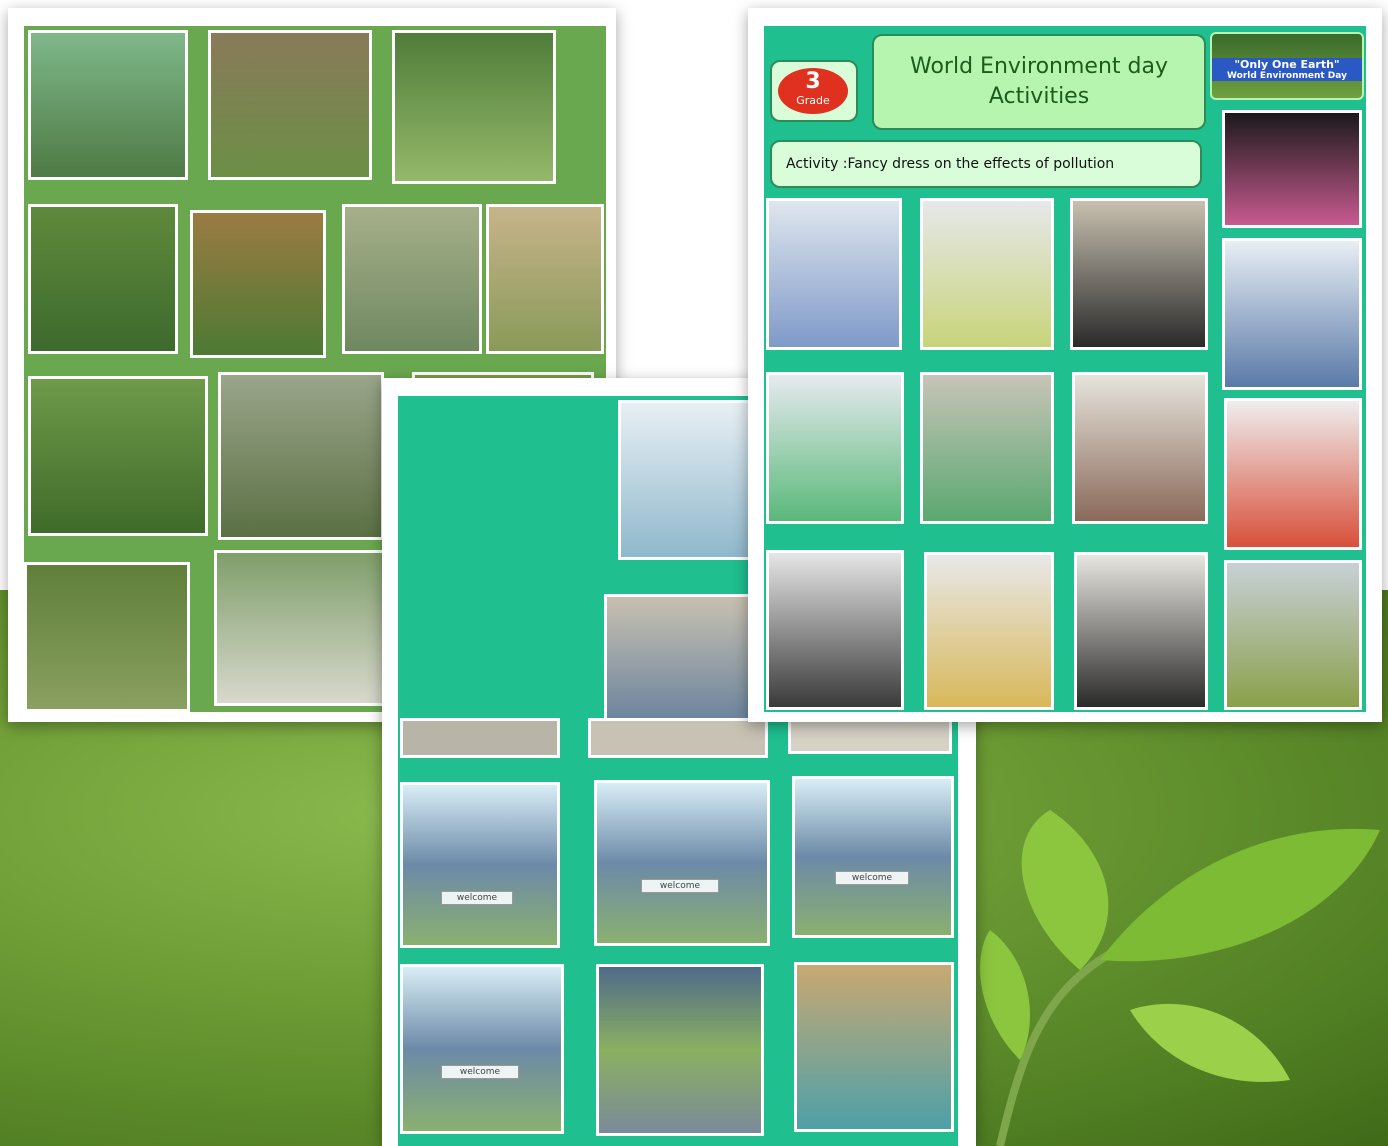  What do you see at coordinates (813, 81) in the screenshot?
I see `grade-number: 3` at bounding box center [813, 81].